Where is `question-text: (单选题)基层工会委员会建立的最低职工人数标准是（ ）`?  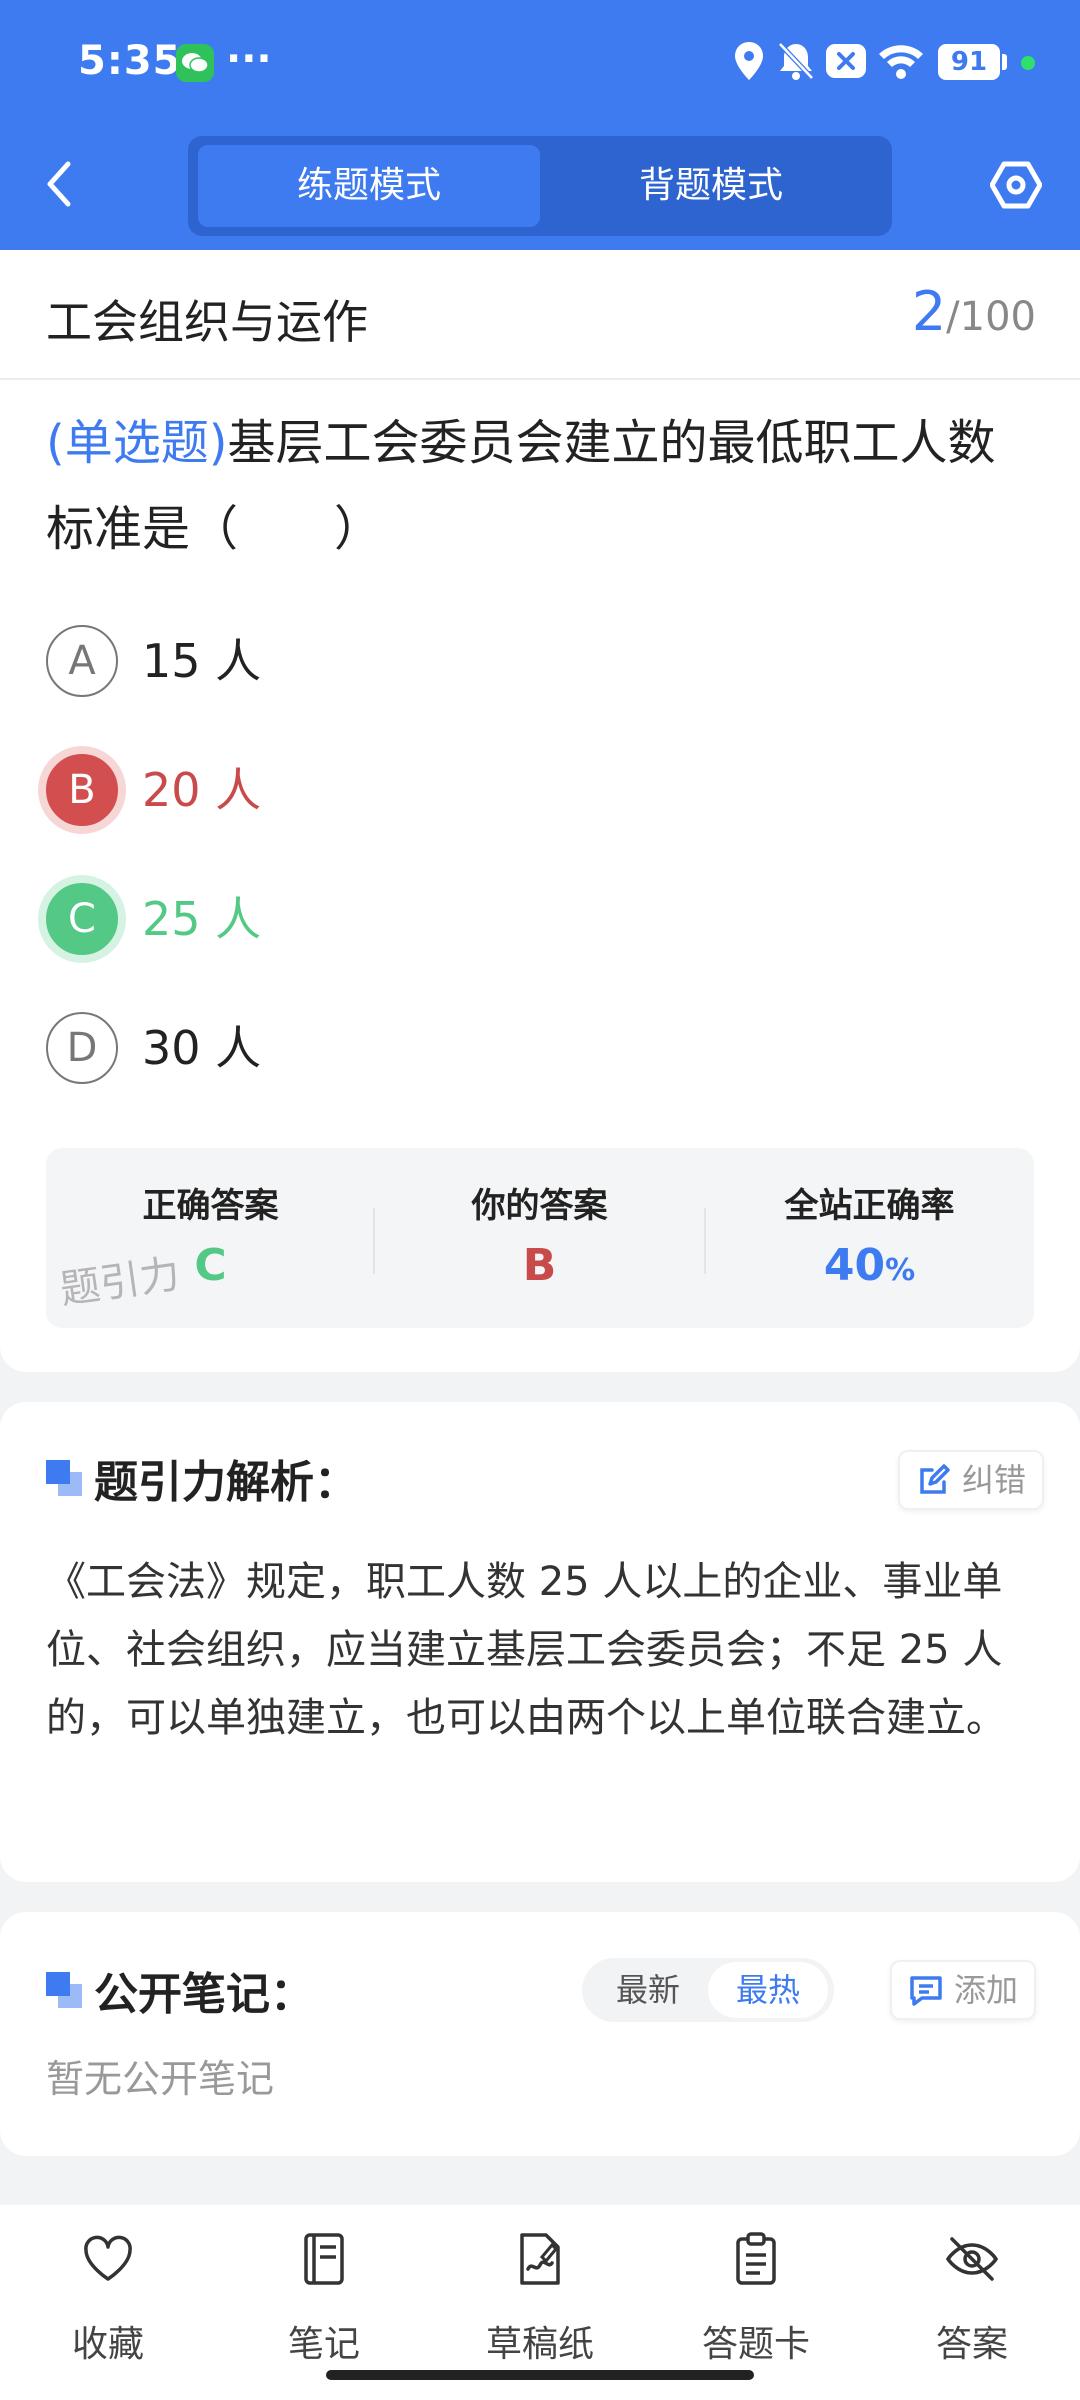 question-text: (单选题)基层工会委员会建立的最低职工人数标准是（ ） is located at coordinates (541, 486).